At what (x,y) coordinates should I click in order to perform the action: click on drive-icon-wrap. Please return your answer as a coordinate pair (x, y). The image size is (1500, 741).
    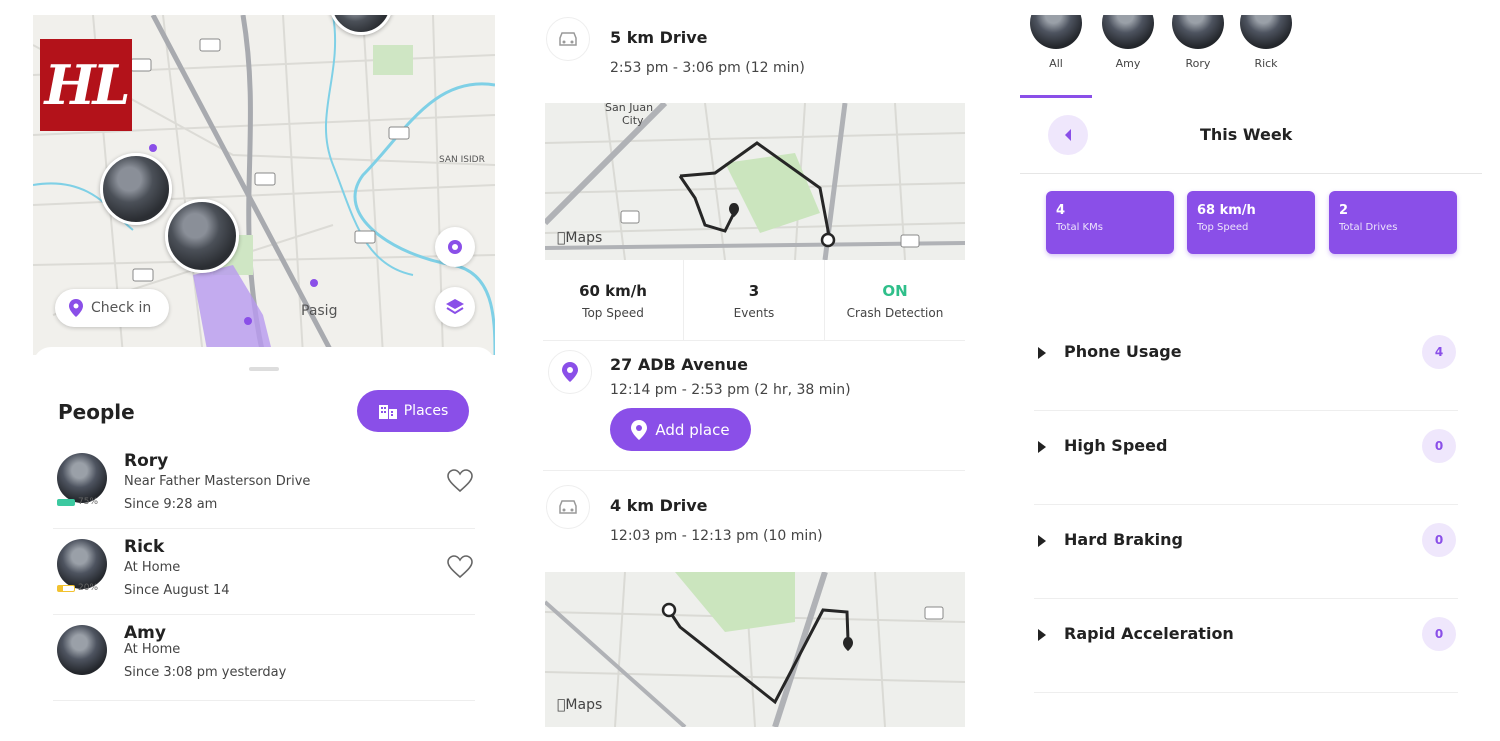
    Looking at the image, I should click on (568, 39).